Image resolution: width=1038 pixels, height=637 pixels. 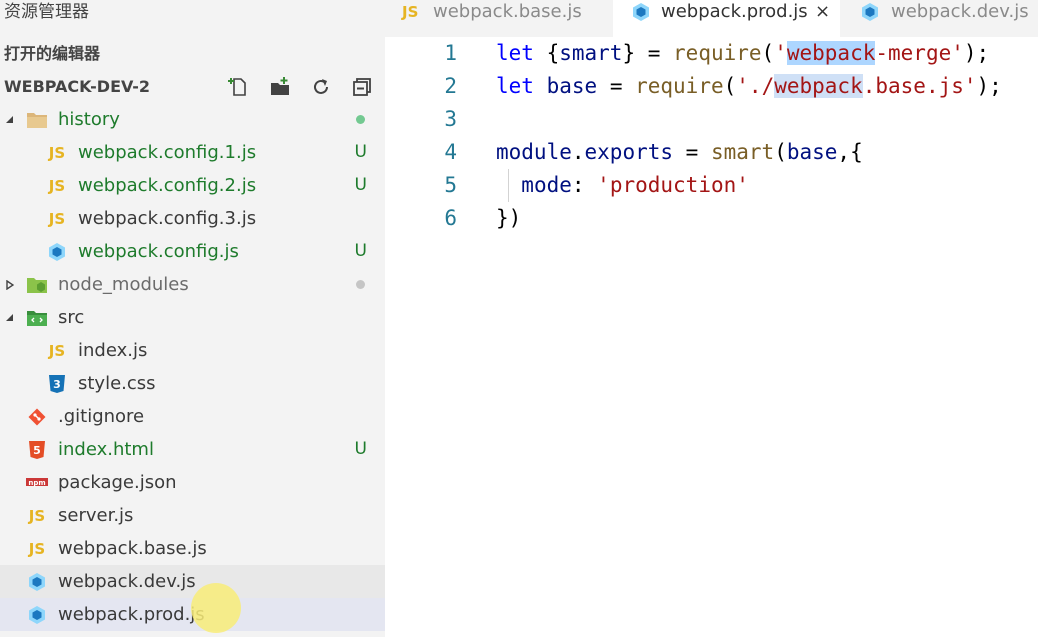 I want to click on code-line: let base = require('./webpack.base.js');, so click(x=749, y=86).